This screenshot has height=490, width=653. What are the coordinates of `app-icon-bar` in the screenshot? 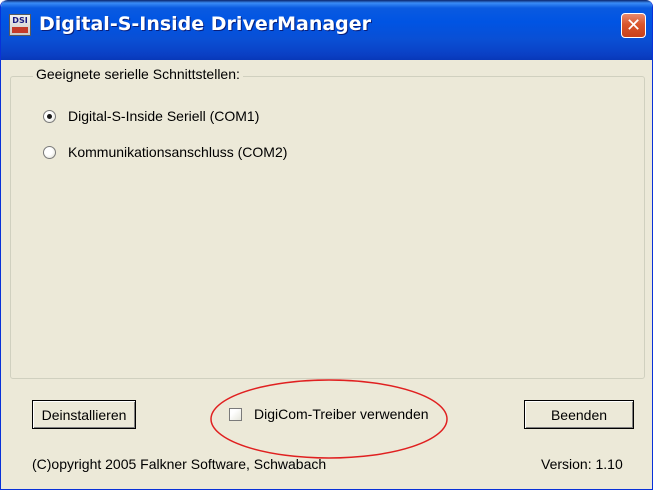 It's located at (20, 30).